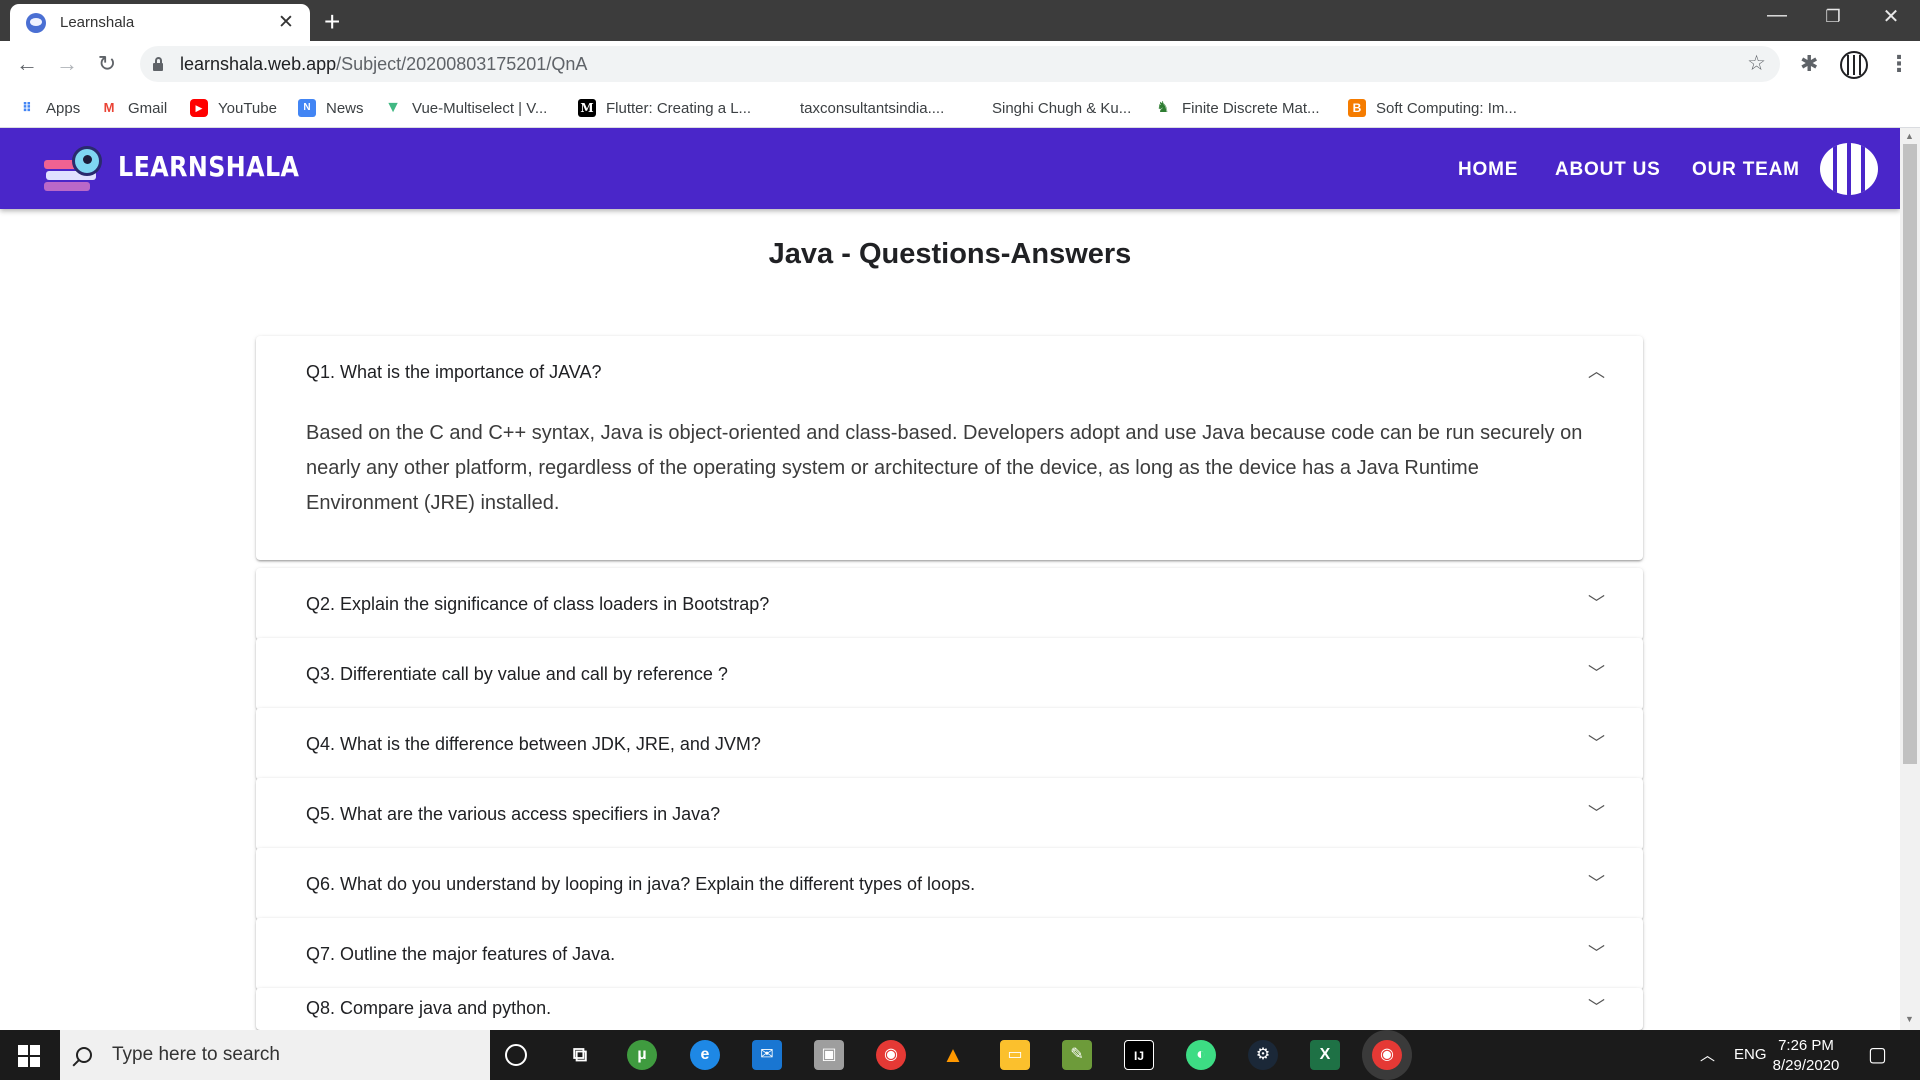 This screenshot has width=1920, height=1080. What do you see at coordinates (1809, 64) in the screenshot?
I see `extensions-puzzle-icon: ✱` at bounding box center [1809, 64].